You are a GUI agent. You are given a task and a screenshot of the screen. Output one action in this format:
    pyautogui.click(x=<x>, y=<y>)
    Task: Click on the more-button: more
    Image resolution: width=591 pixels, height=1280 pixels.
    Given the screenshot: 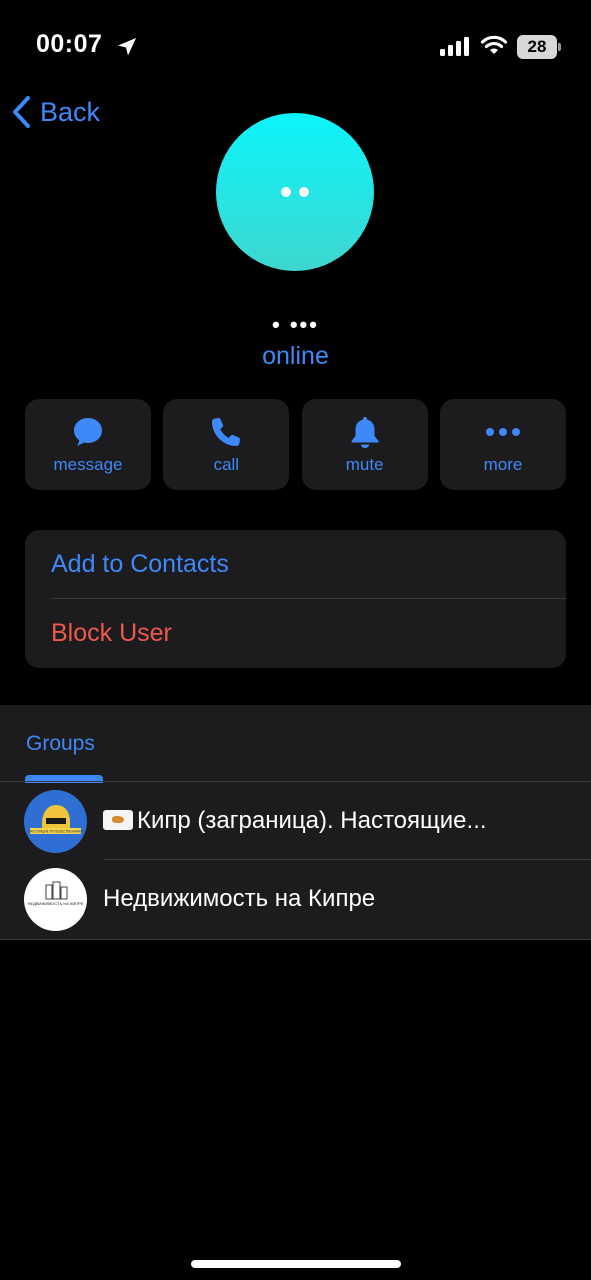 What is the action you would take?
    pyautogui.click(x=502, y=444)
    